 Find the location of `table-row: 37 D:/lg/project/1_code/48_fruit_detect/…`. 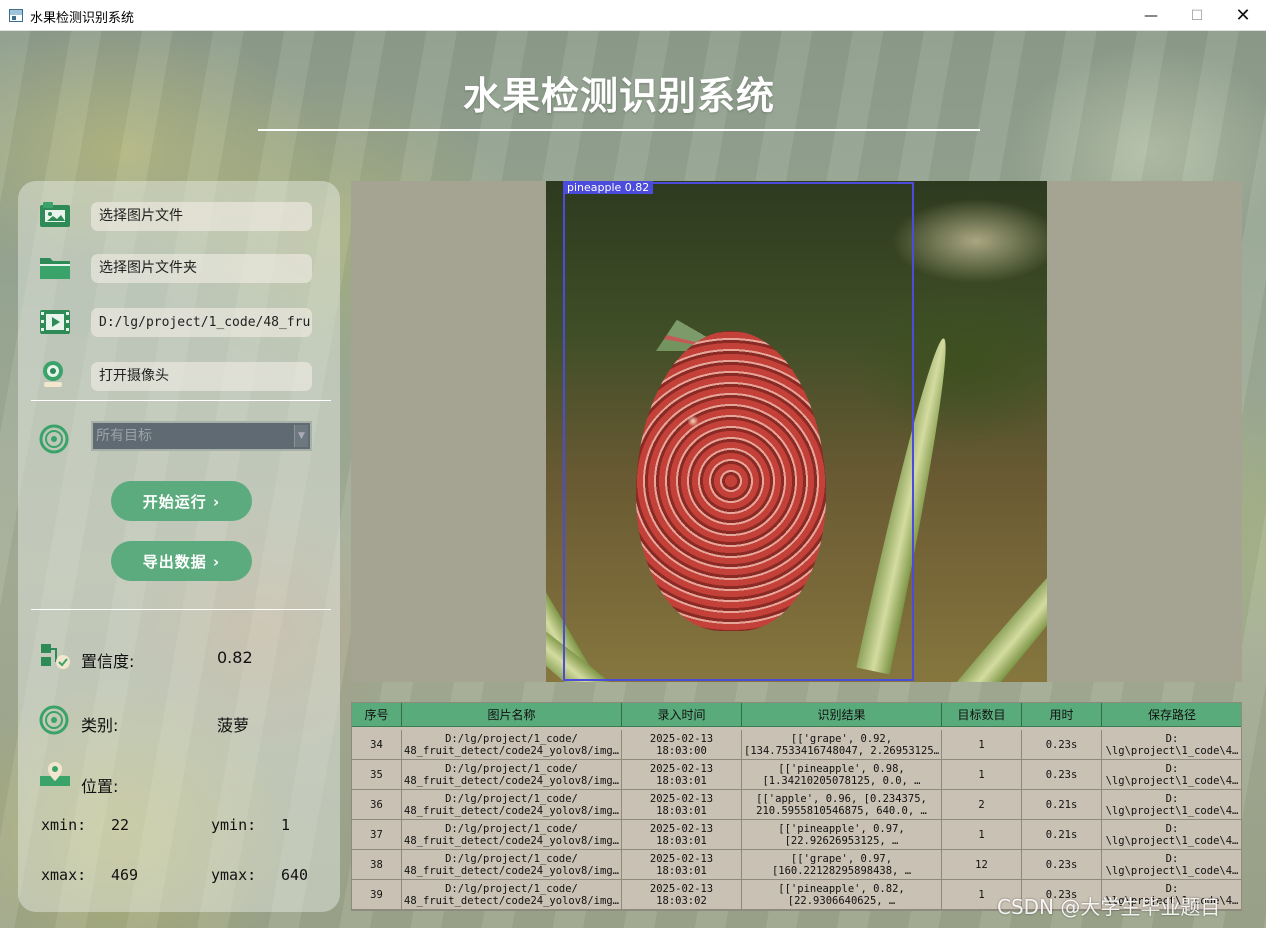

table-row: 37 D:/lg/project/1_code/48_fruit_detect/… is located at coordinates (796, 835).